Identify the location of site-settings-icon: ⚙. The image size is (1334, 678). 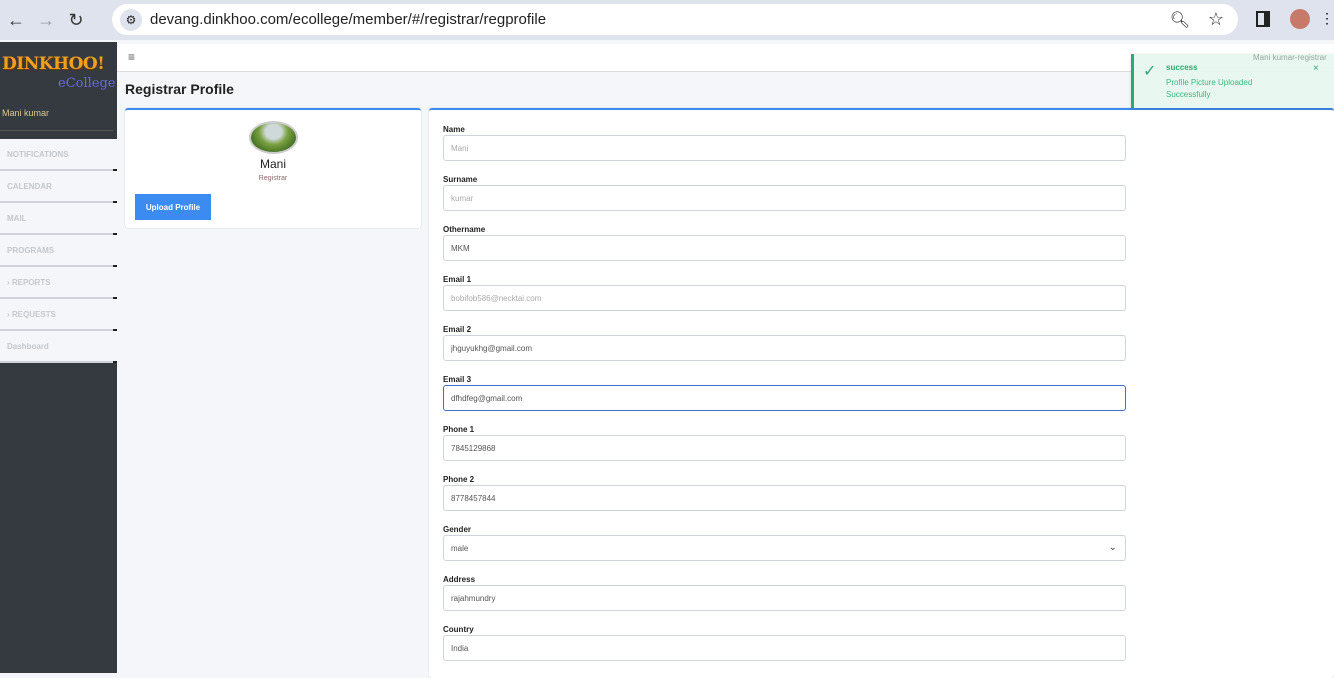
(131, 20).